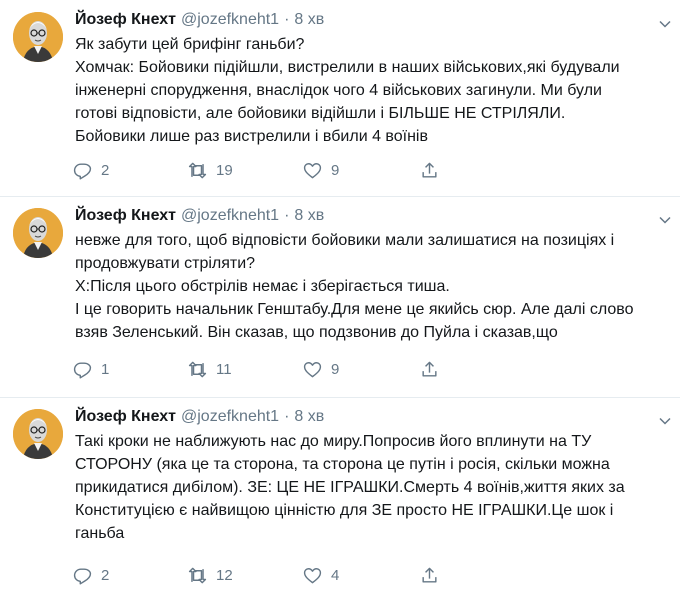  Describe the element at coordinates (224, 575) in the screenshot. I see `retweet-count: 12` at that location.